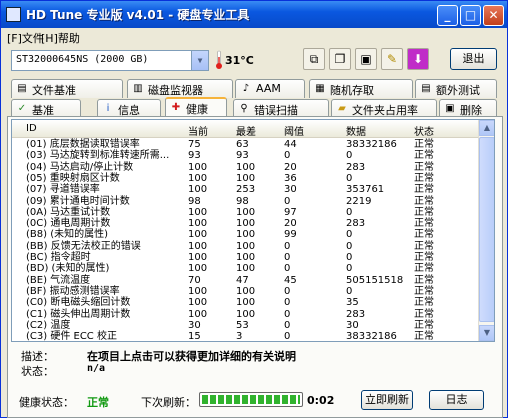 Image resolution: width=508 pixels, height=418 pixels. Describe the element at coordinates (294, 130) in the screenshot. I see `column-threshold: 阈值` at that location.